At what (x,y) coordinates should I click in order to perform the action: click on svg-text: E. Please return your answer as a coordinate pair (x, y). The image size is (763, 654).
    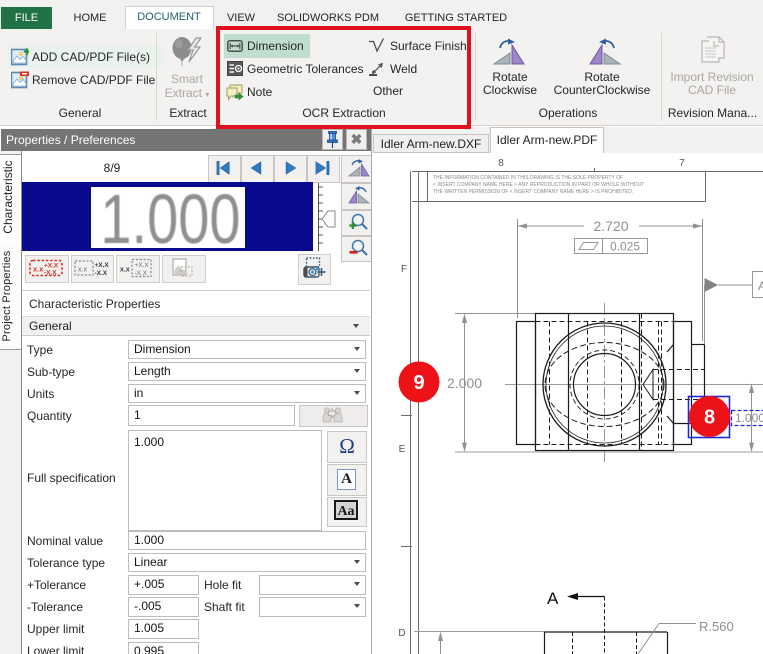
    Looking at the image, I should click on (402, 449).